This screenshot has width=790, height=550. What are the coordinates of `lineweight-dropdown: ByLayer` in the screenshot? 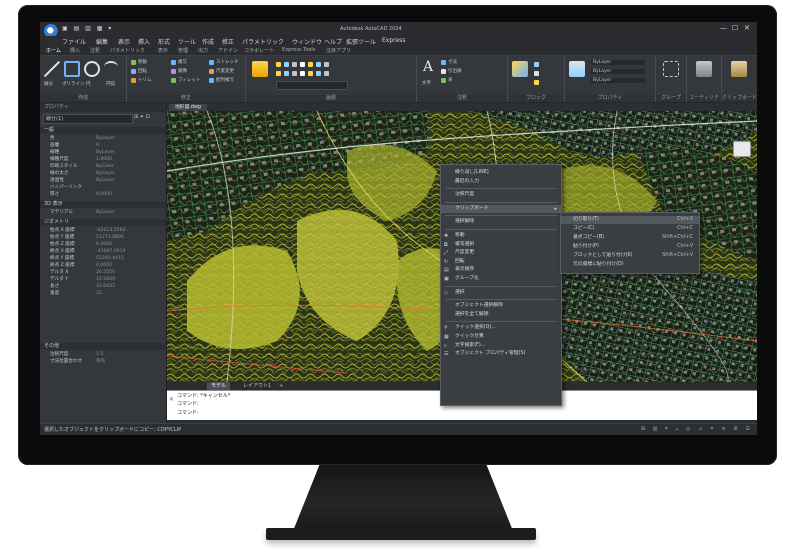 It's located at (618, 71).